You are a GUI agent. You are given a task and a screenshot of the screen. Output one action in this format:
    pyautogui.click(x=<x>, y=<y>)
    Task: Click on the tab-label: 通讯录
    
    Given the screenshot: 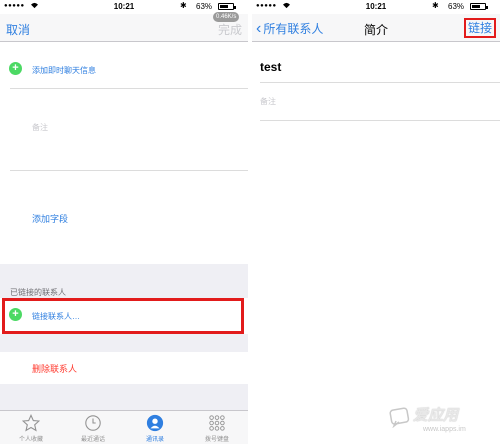 What is the action you would take?
    pyautogui.click(x=154, y=440)
    